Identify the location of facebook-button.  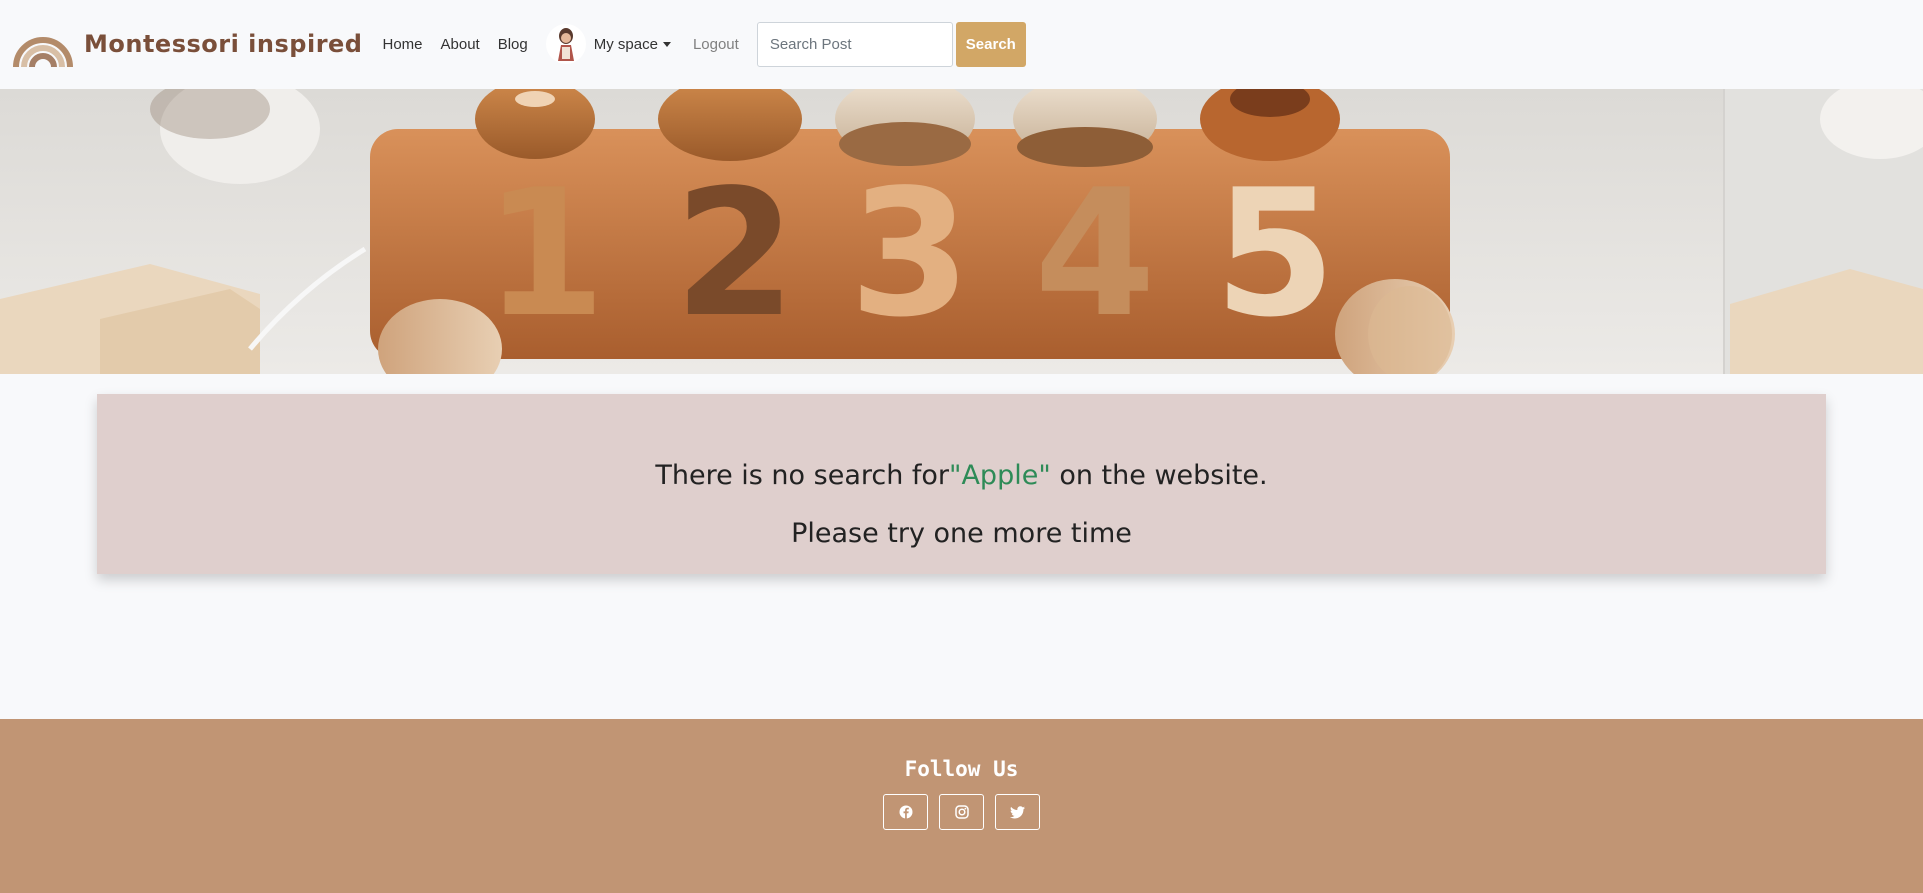
(905, 812).